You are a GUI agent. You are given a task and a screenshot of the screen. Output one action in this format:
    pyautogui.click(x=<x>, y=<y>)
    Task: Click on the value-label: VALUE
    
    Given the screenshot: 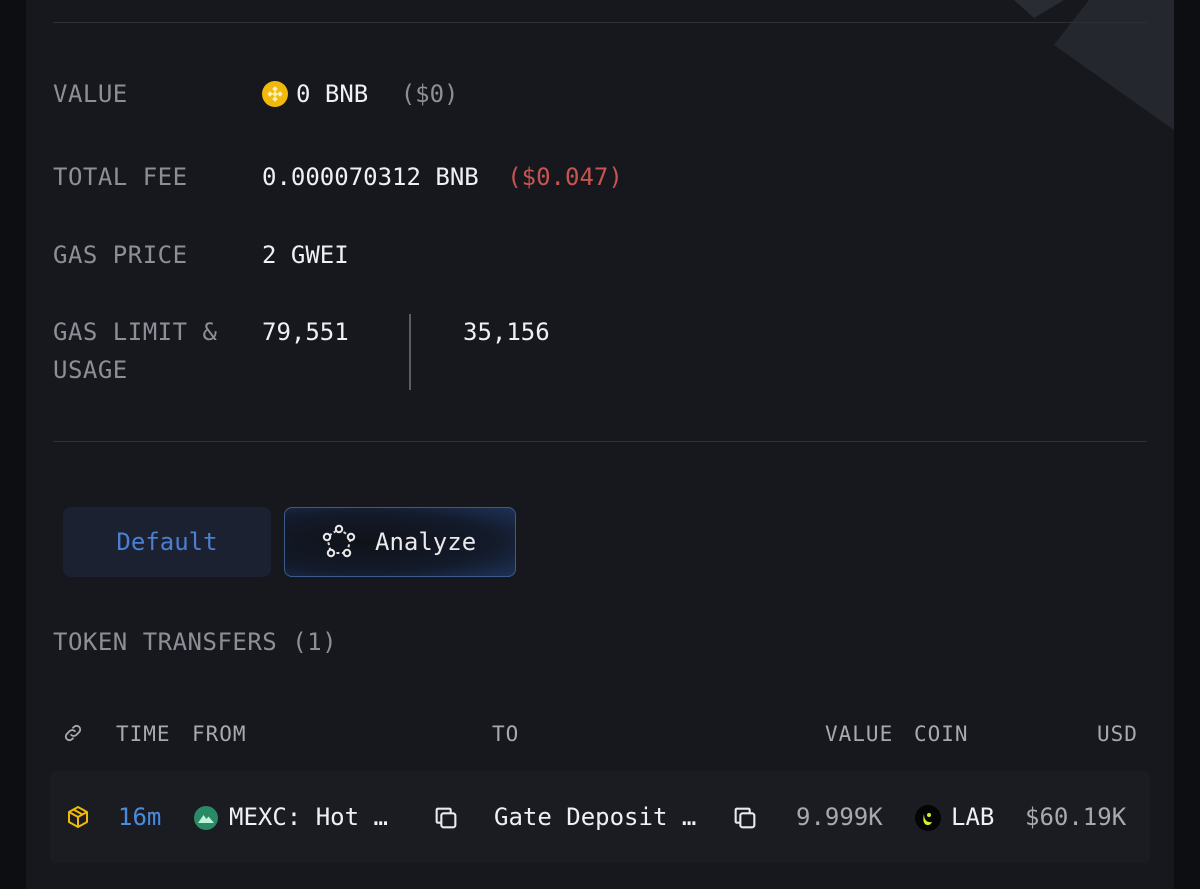 What is the action you would take?
    pyautogui.click(x=90, y=94)
    